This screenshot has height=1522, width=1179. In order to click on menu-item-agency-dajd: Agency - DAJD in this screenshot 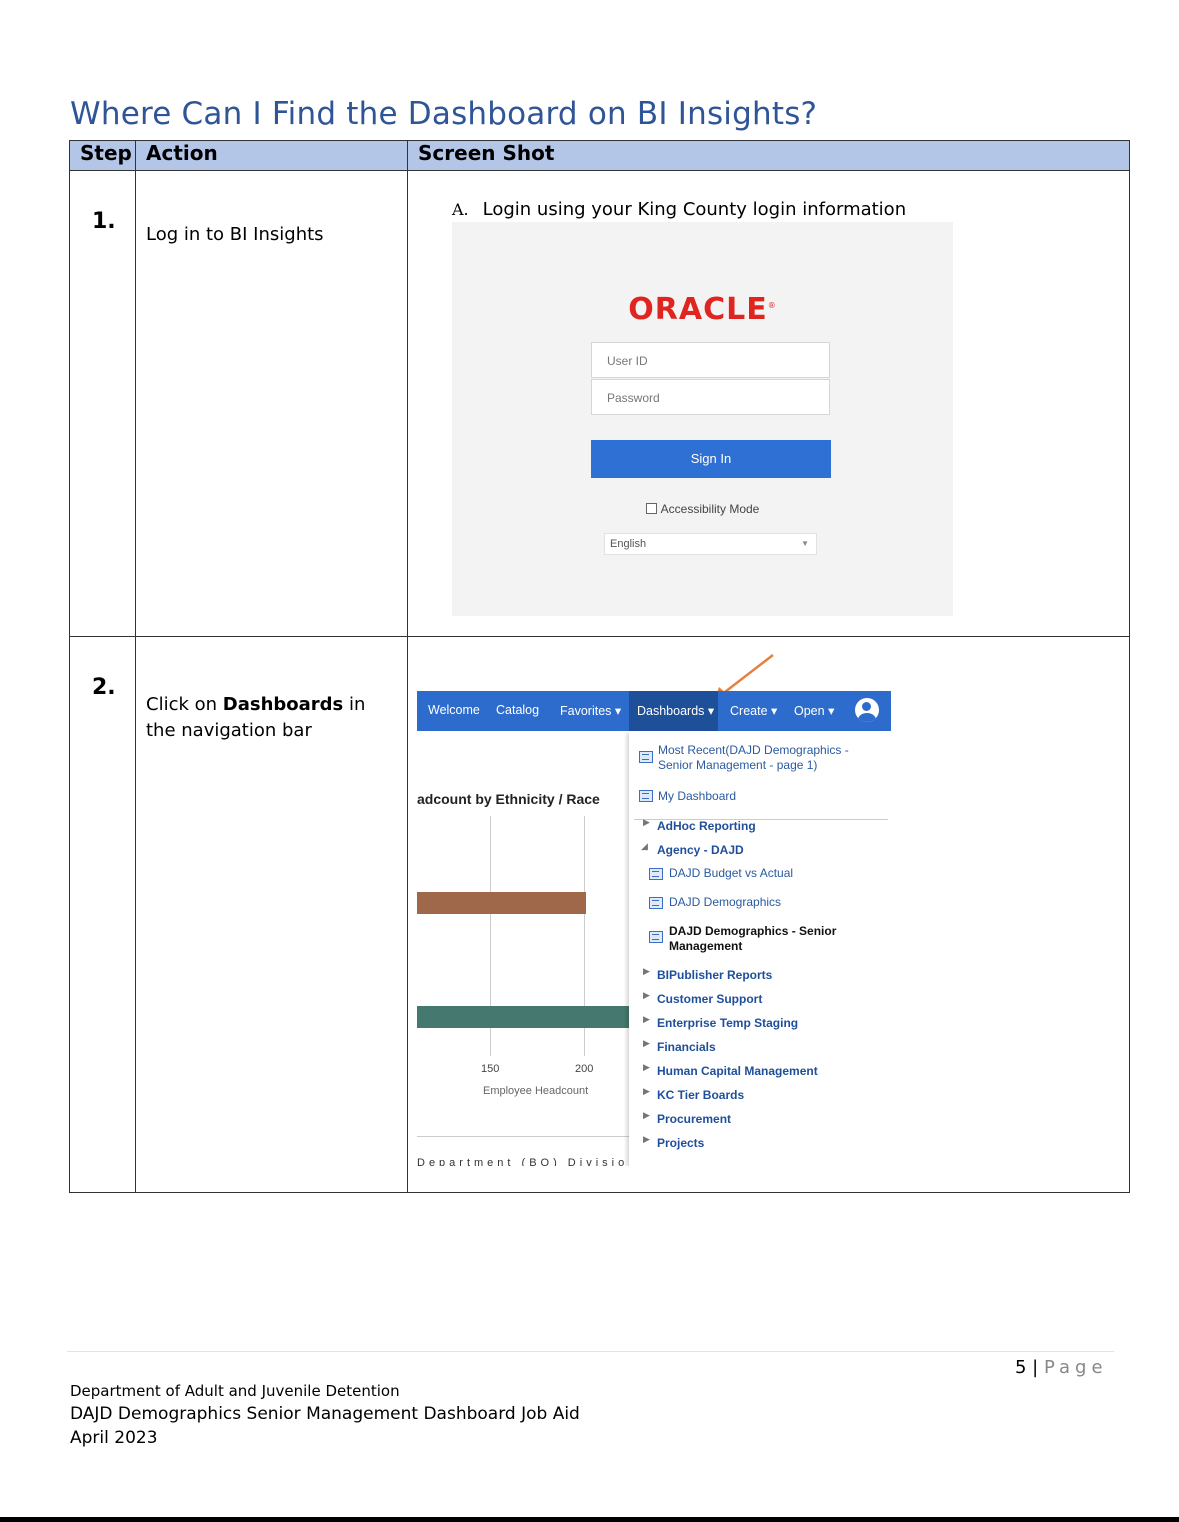, I will do `click(700, 850)`.